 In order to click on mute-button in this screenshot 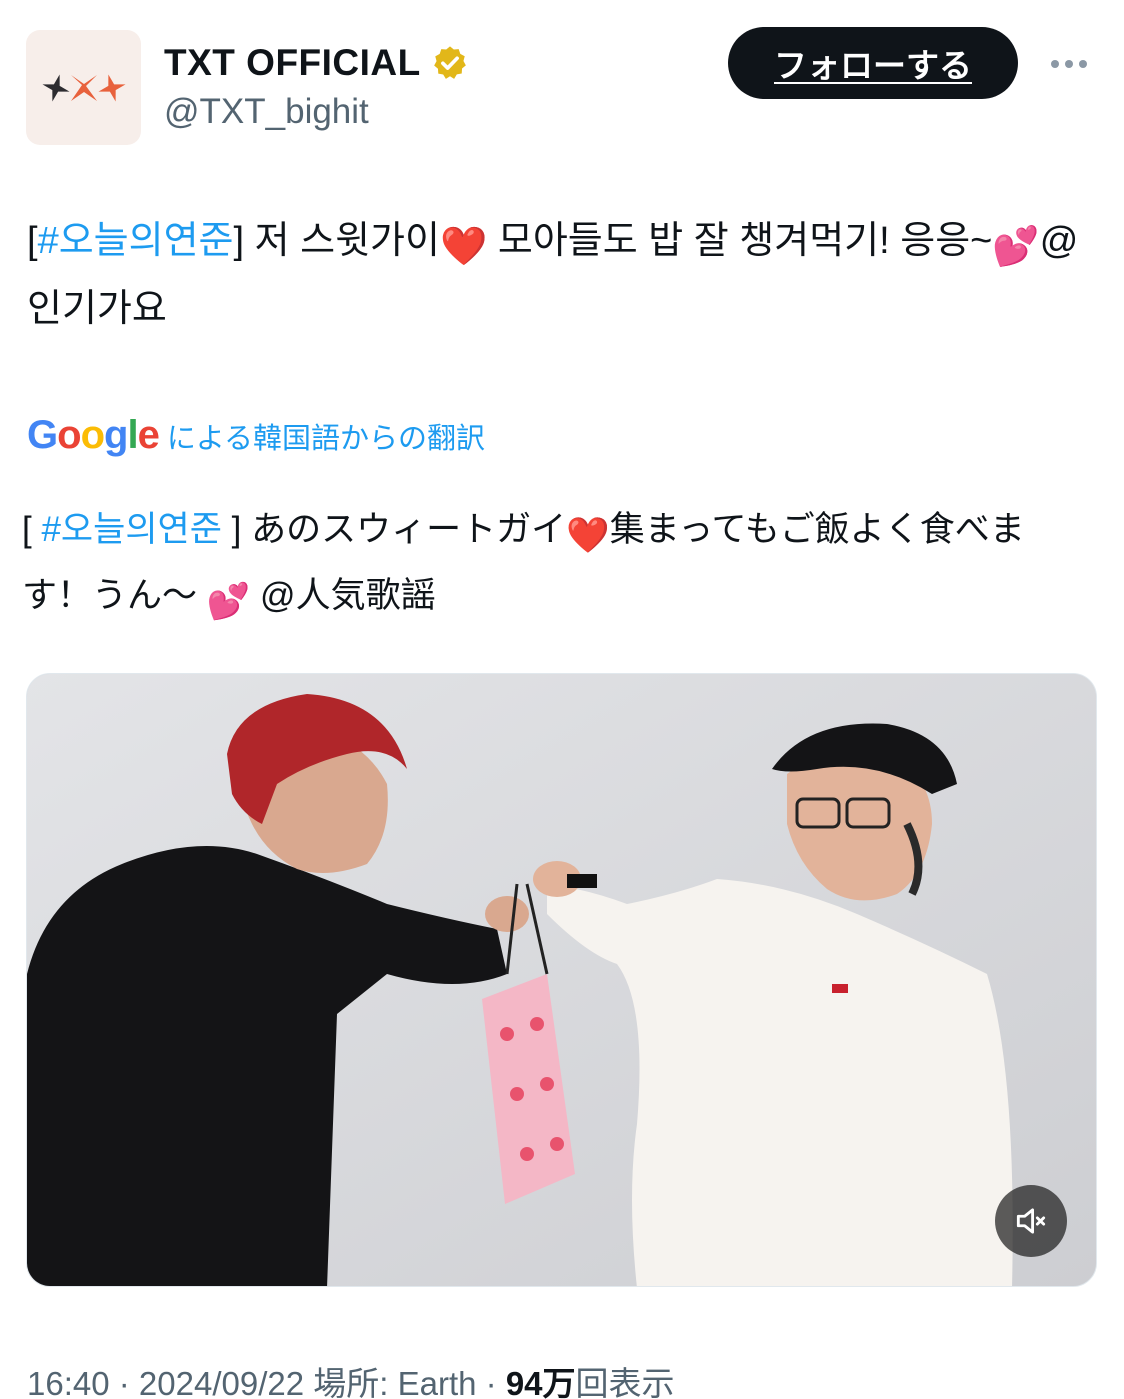, I will do `click(1031, 1221)`.